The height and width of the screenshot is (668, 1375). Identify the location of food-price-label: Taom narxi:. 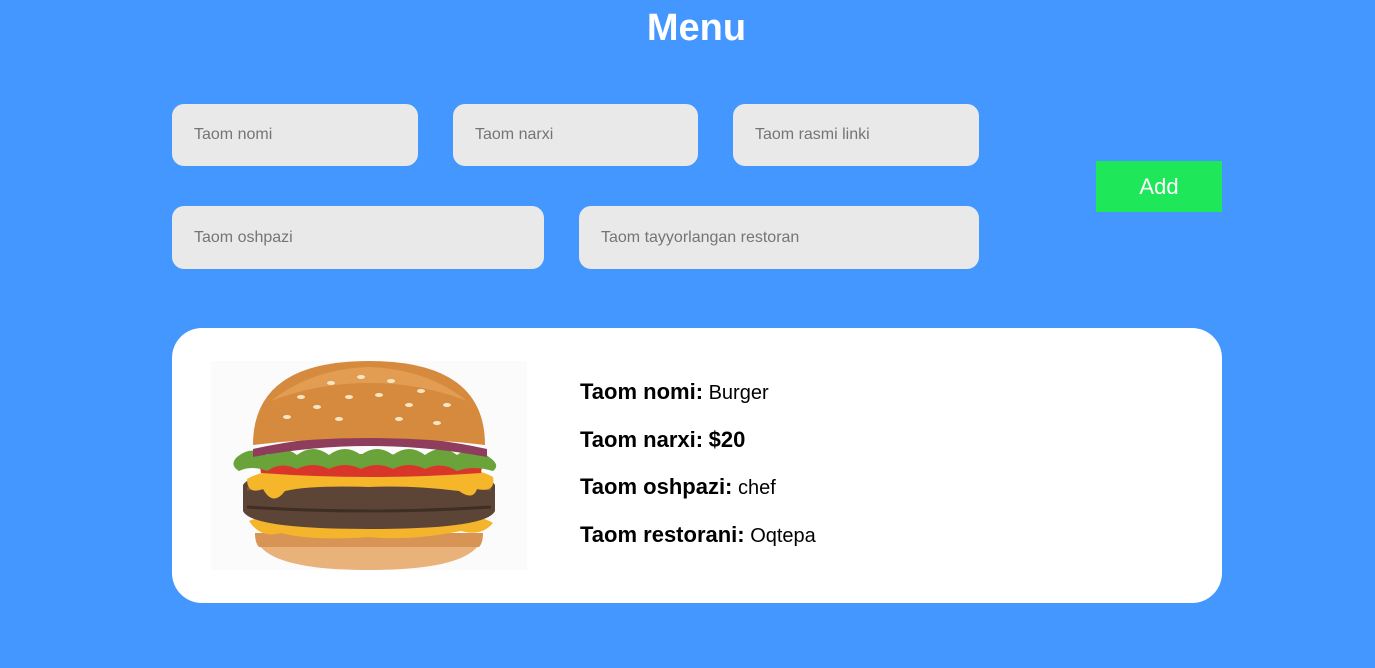
(642, 439).